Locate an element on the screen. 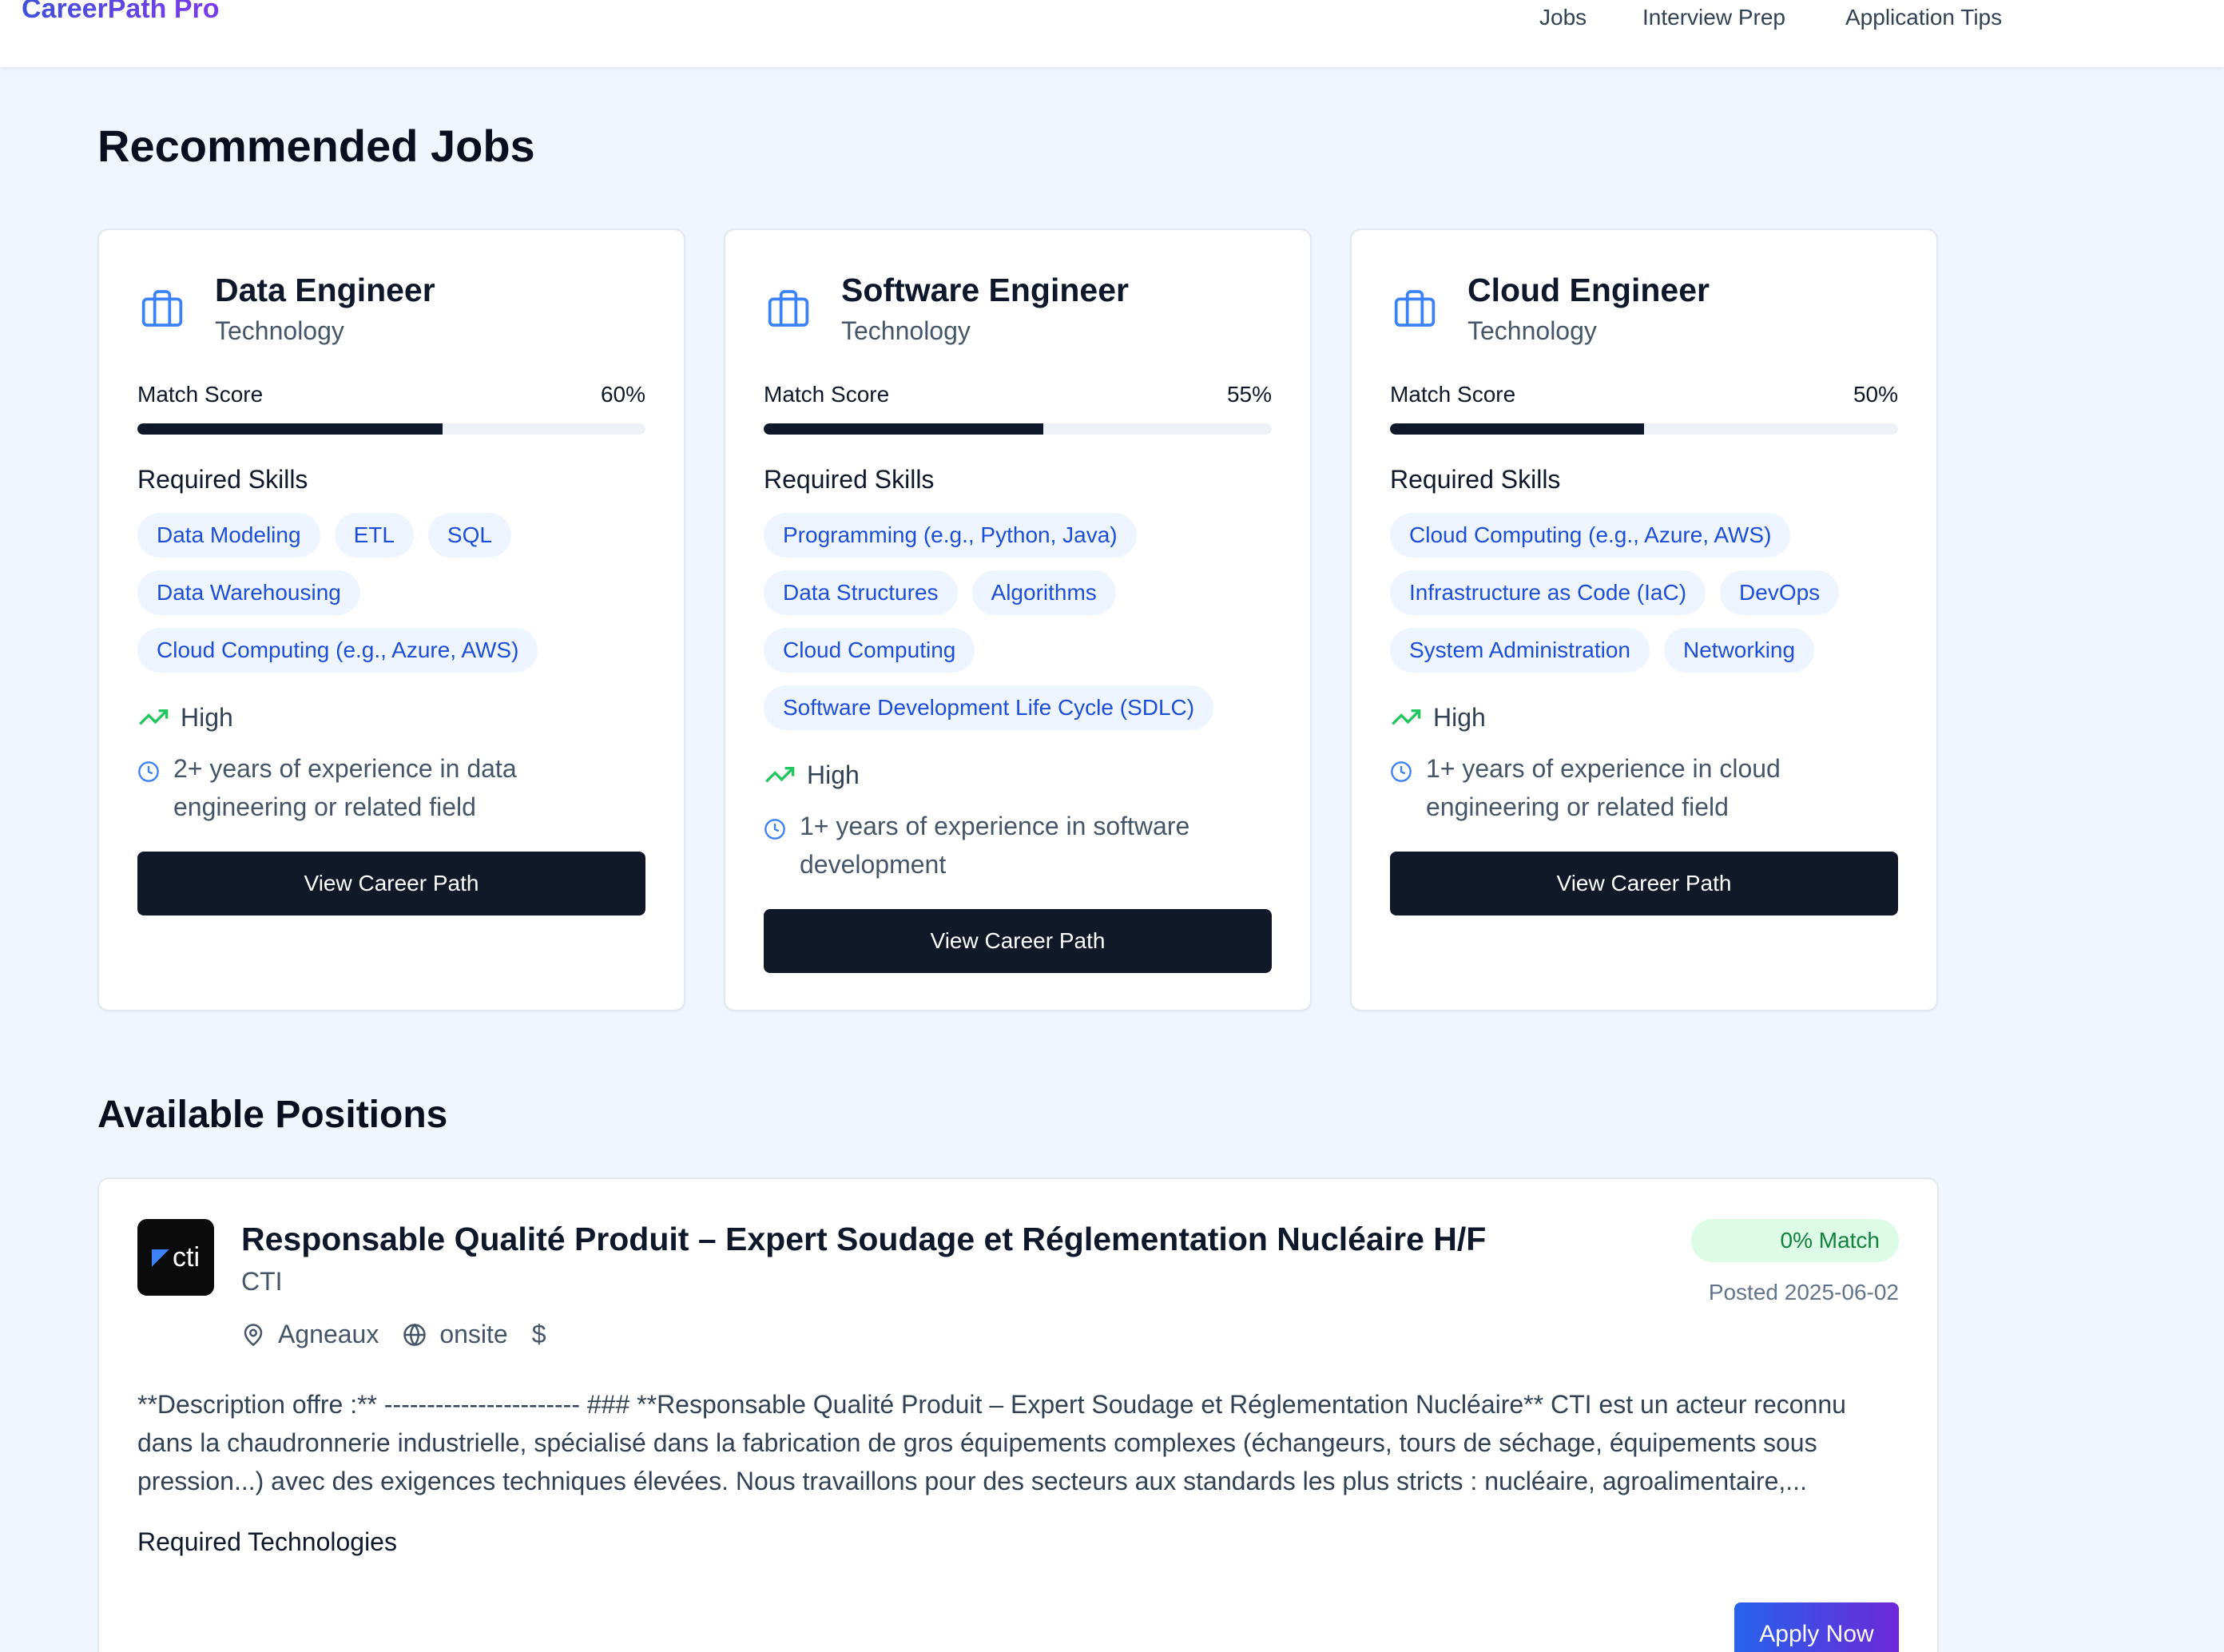 This screenshot has width=2224, height=1652. skill-chip: Algorithms is located at coordinates (1043, 592).